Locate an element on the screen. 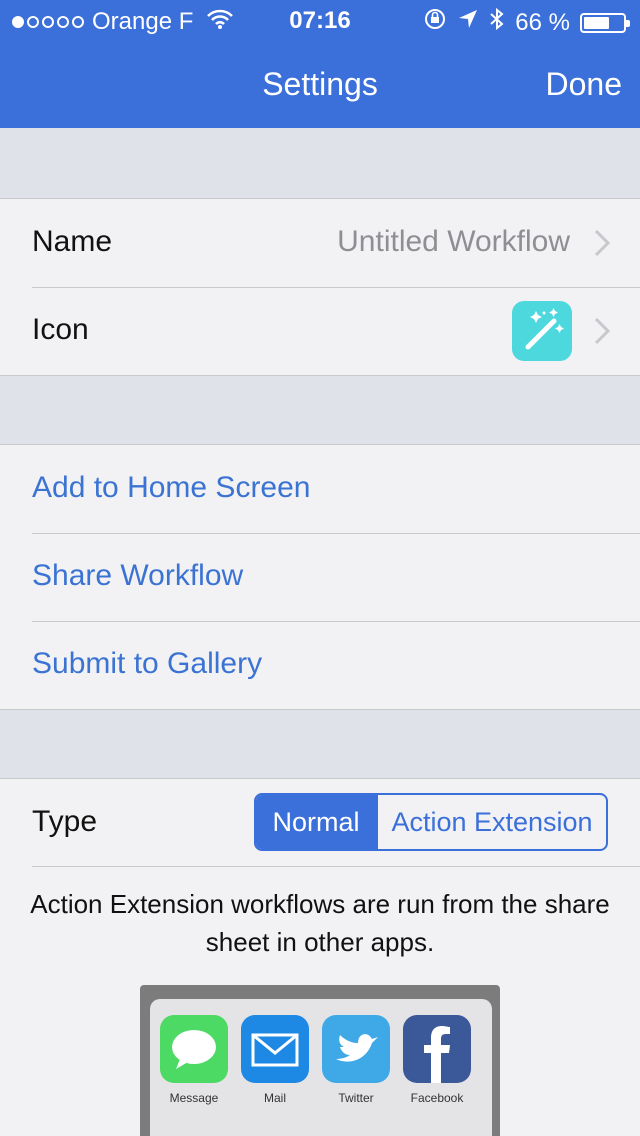 This screenshot has width=640, height=1136. name-label: Name is located at coordinates (72, 241).